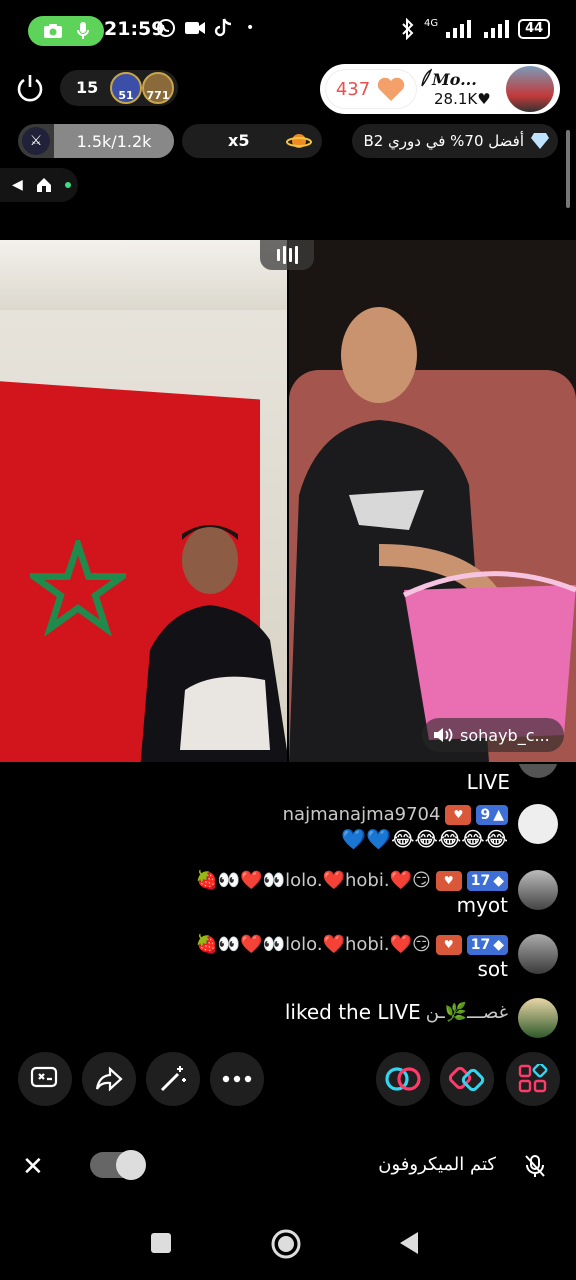 This screenshot has height=1280, width=576. I want to click on speaker-icon, so click(443, 735).